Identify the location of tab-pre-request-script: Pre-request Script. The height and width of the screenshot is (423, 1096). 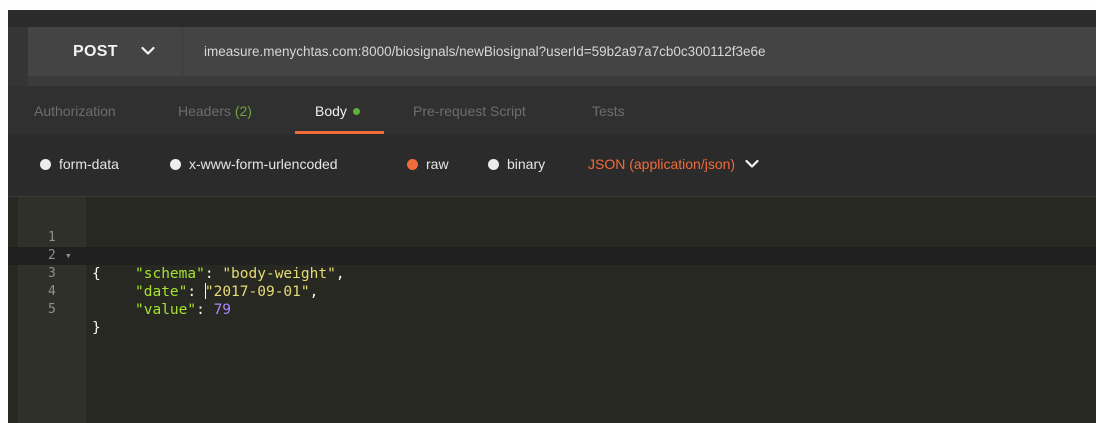
(469, 111).